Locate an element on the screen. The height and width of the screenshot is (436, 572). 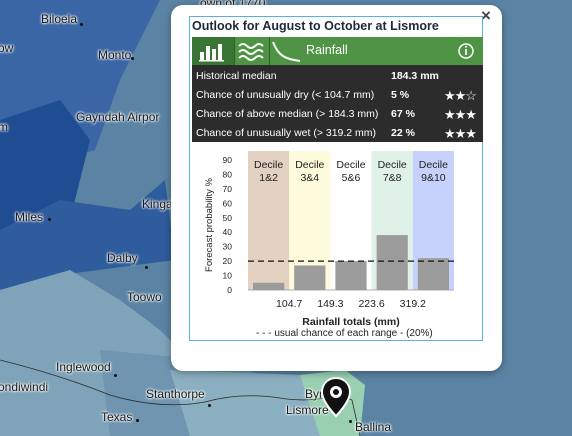
map-label-biloela: Biloela is located at coordinates (59, 19).